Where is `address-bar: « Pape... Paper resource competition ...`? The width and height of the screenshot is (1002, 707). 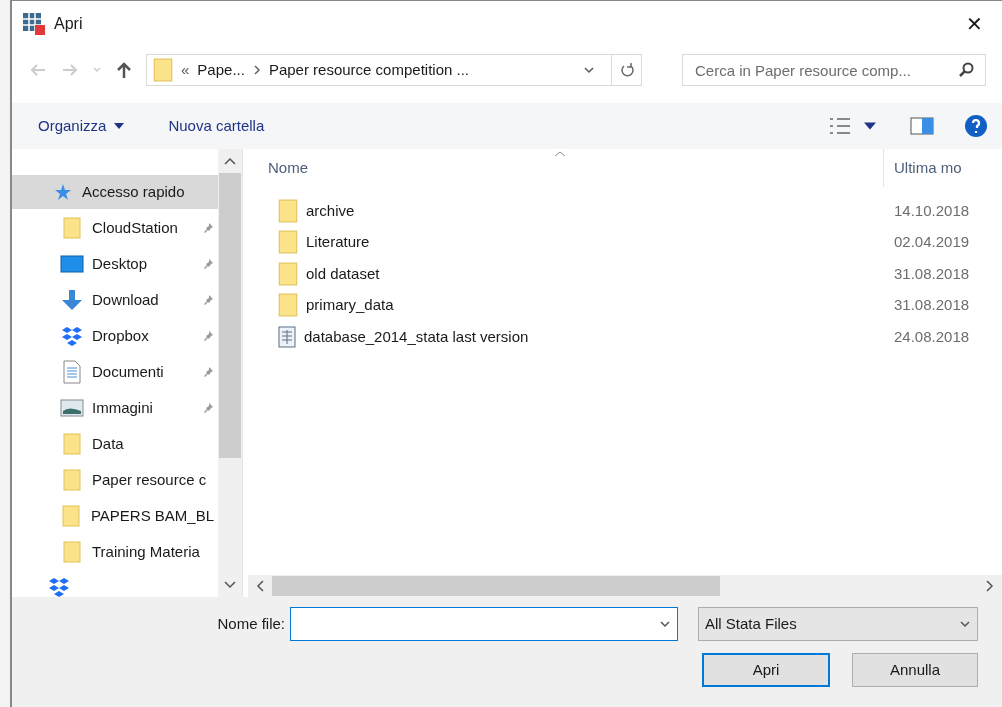
address-bar: « Pape... Paper resource competition ... is located at coordinates (394, 70).